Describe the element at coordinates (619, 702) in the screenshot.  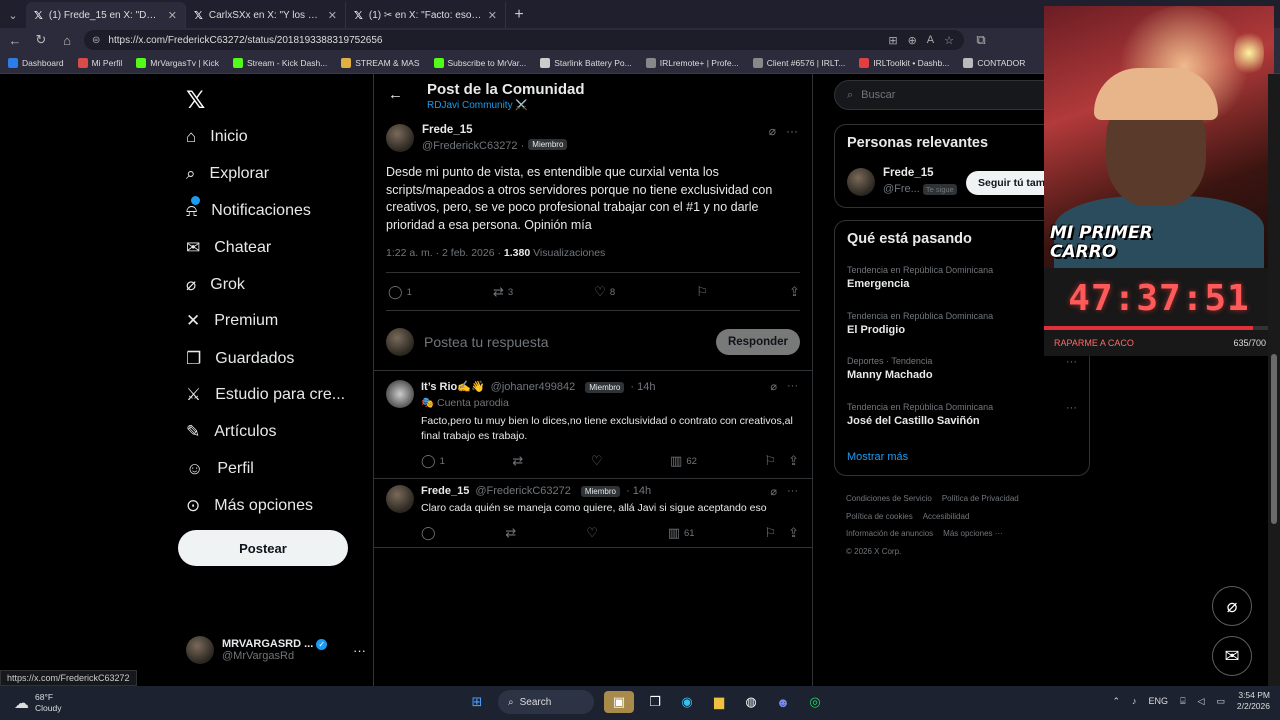
I see `widgets-icon: ▣` at that location.